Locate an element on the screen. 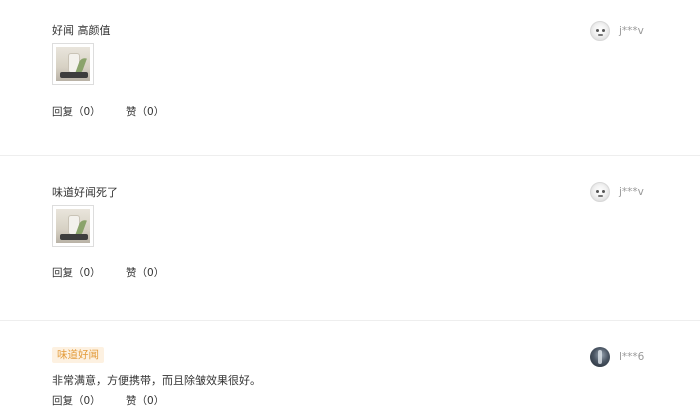 The width and height of the screenshot is (700, 413). review-text: 好闻 高颜值 is located at coordinates (81, 30).